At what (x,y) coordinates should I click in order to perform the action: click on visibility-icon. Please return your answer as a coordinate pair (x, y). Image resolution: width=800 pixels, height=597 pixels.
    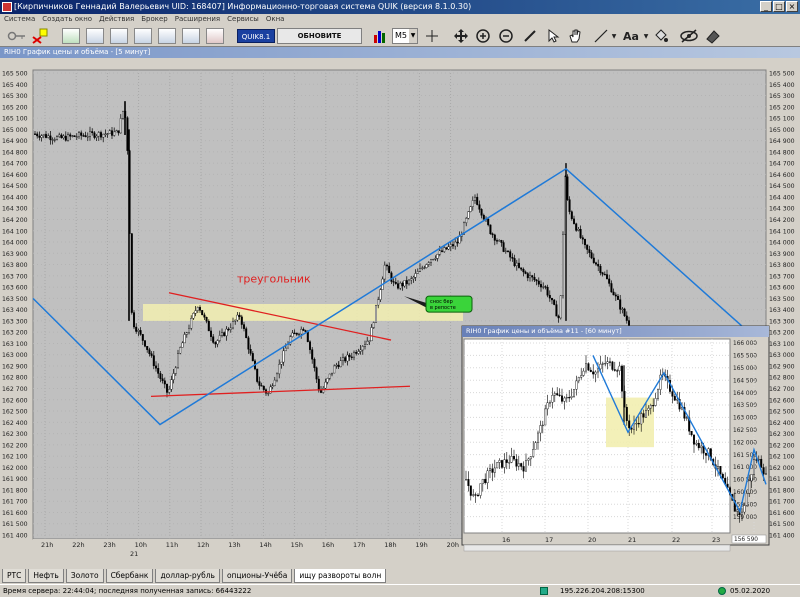
    Looking at the image, I should click on (689, 36).